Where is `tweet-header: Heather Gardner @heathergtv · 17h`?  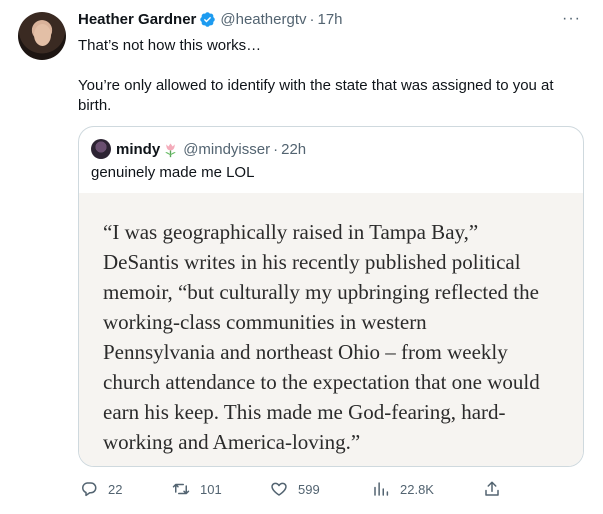 tweet-header: Heather Gardner @heathergtv · 17h is located at coordinates (210, 19).